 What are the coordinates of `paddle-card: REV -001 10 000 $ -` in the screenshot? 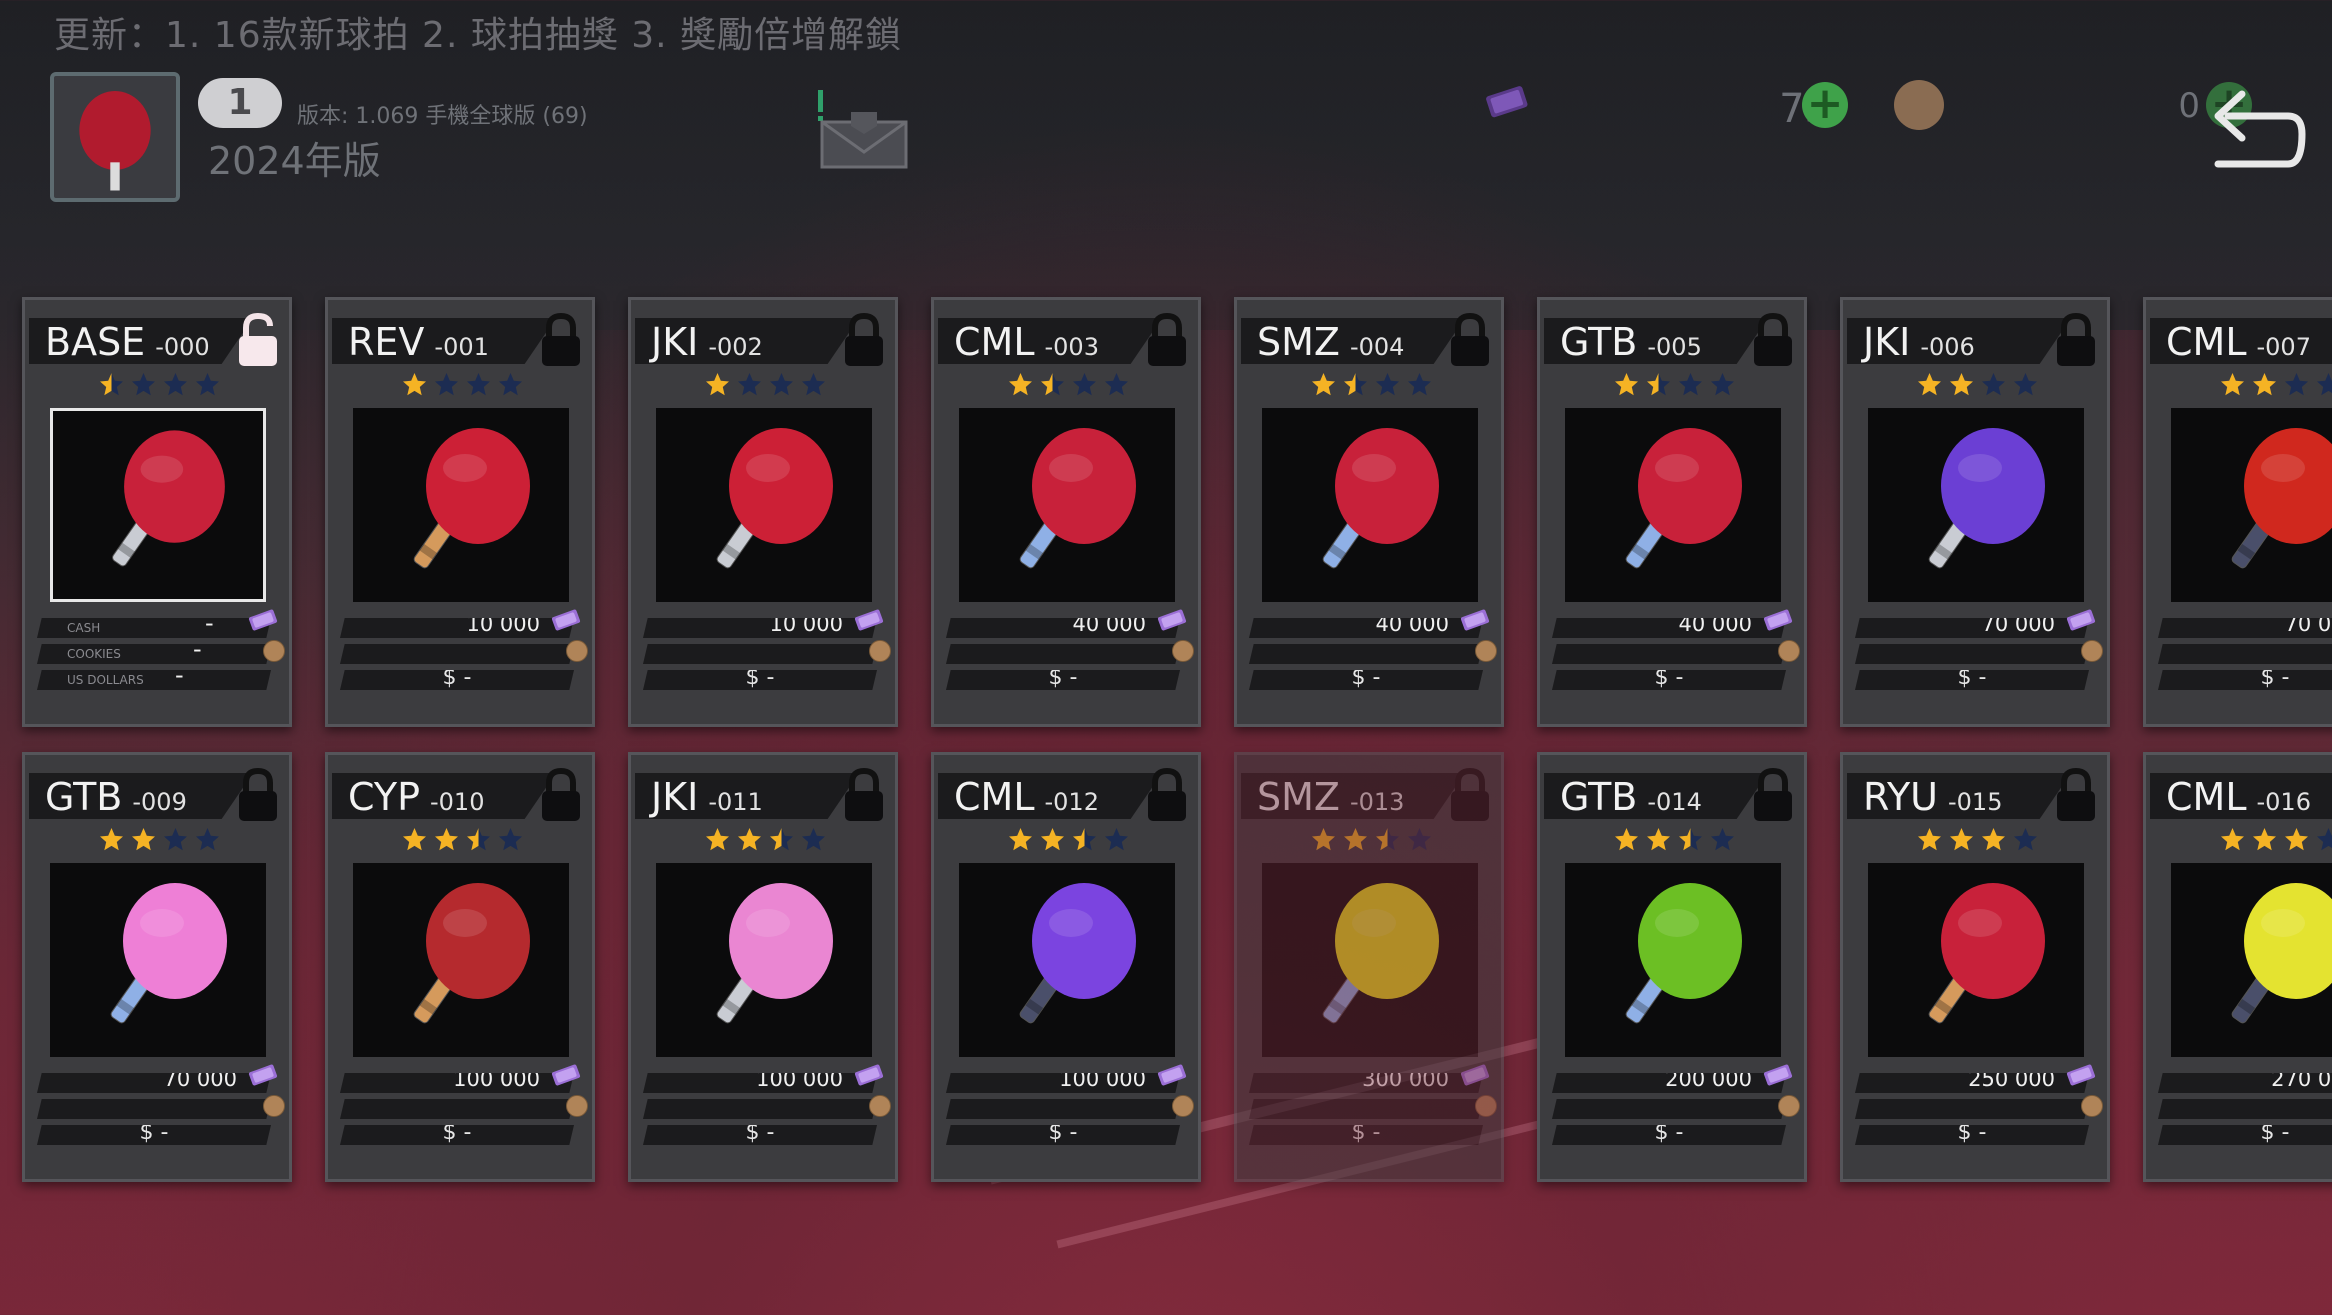 It's located at (460, 512).